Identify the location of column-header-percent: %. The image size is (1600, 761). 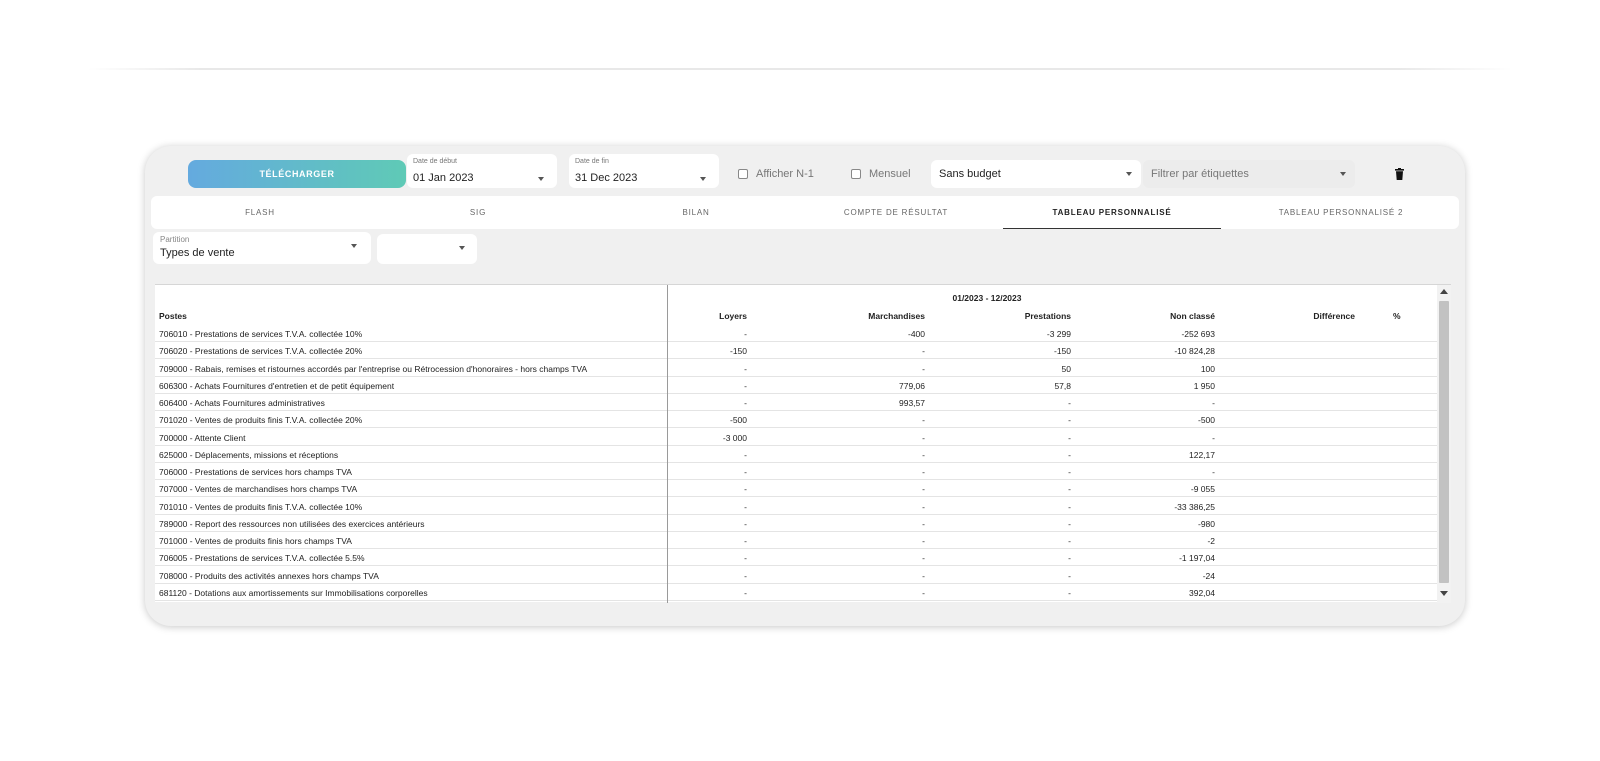
(1397, 316).